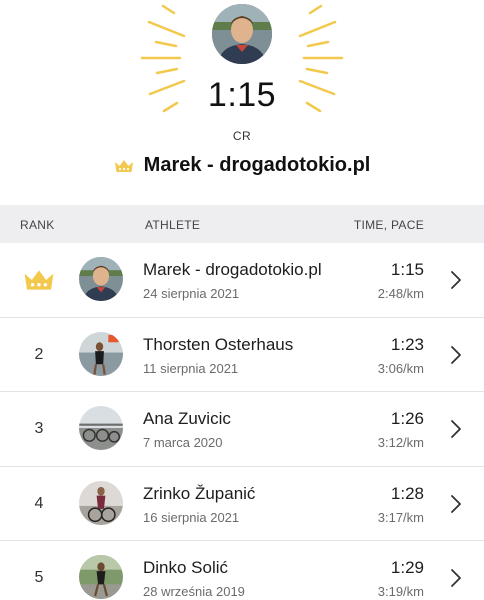  Describe the element at coordinates (199, 493) in the screenshot. I see `athlete-name: Zrinko Županić` at that location.